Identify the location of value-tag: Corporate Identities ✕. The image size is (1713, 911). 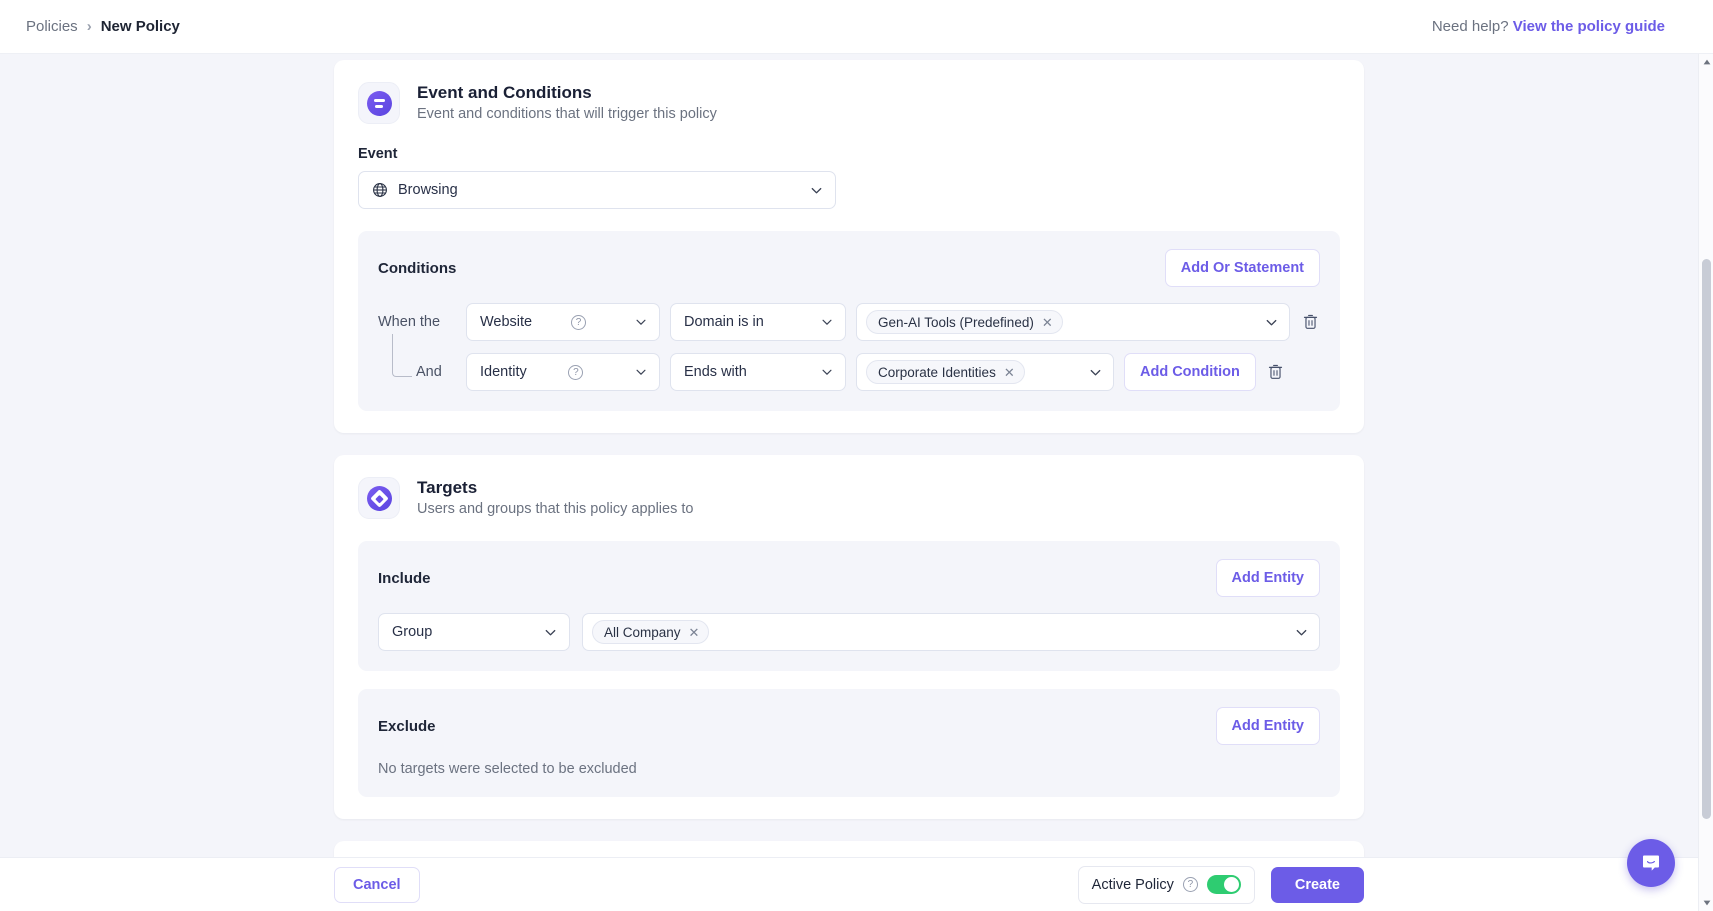
(945, 372).